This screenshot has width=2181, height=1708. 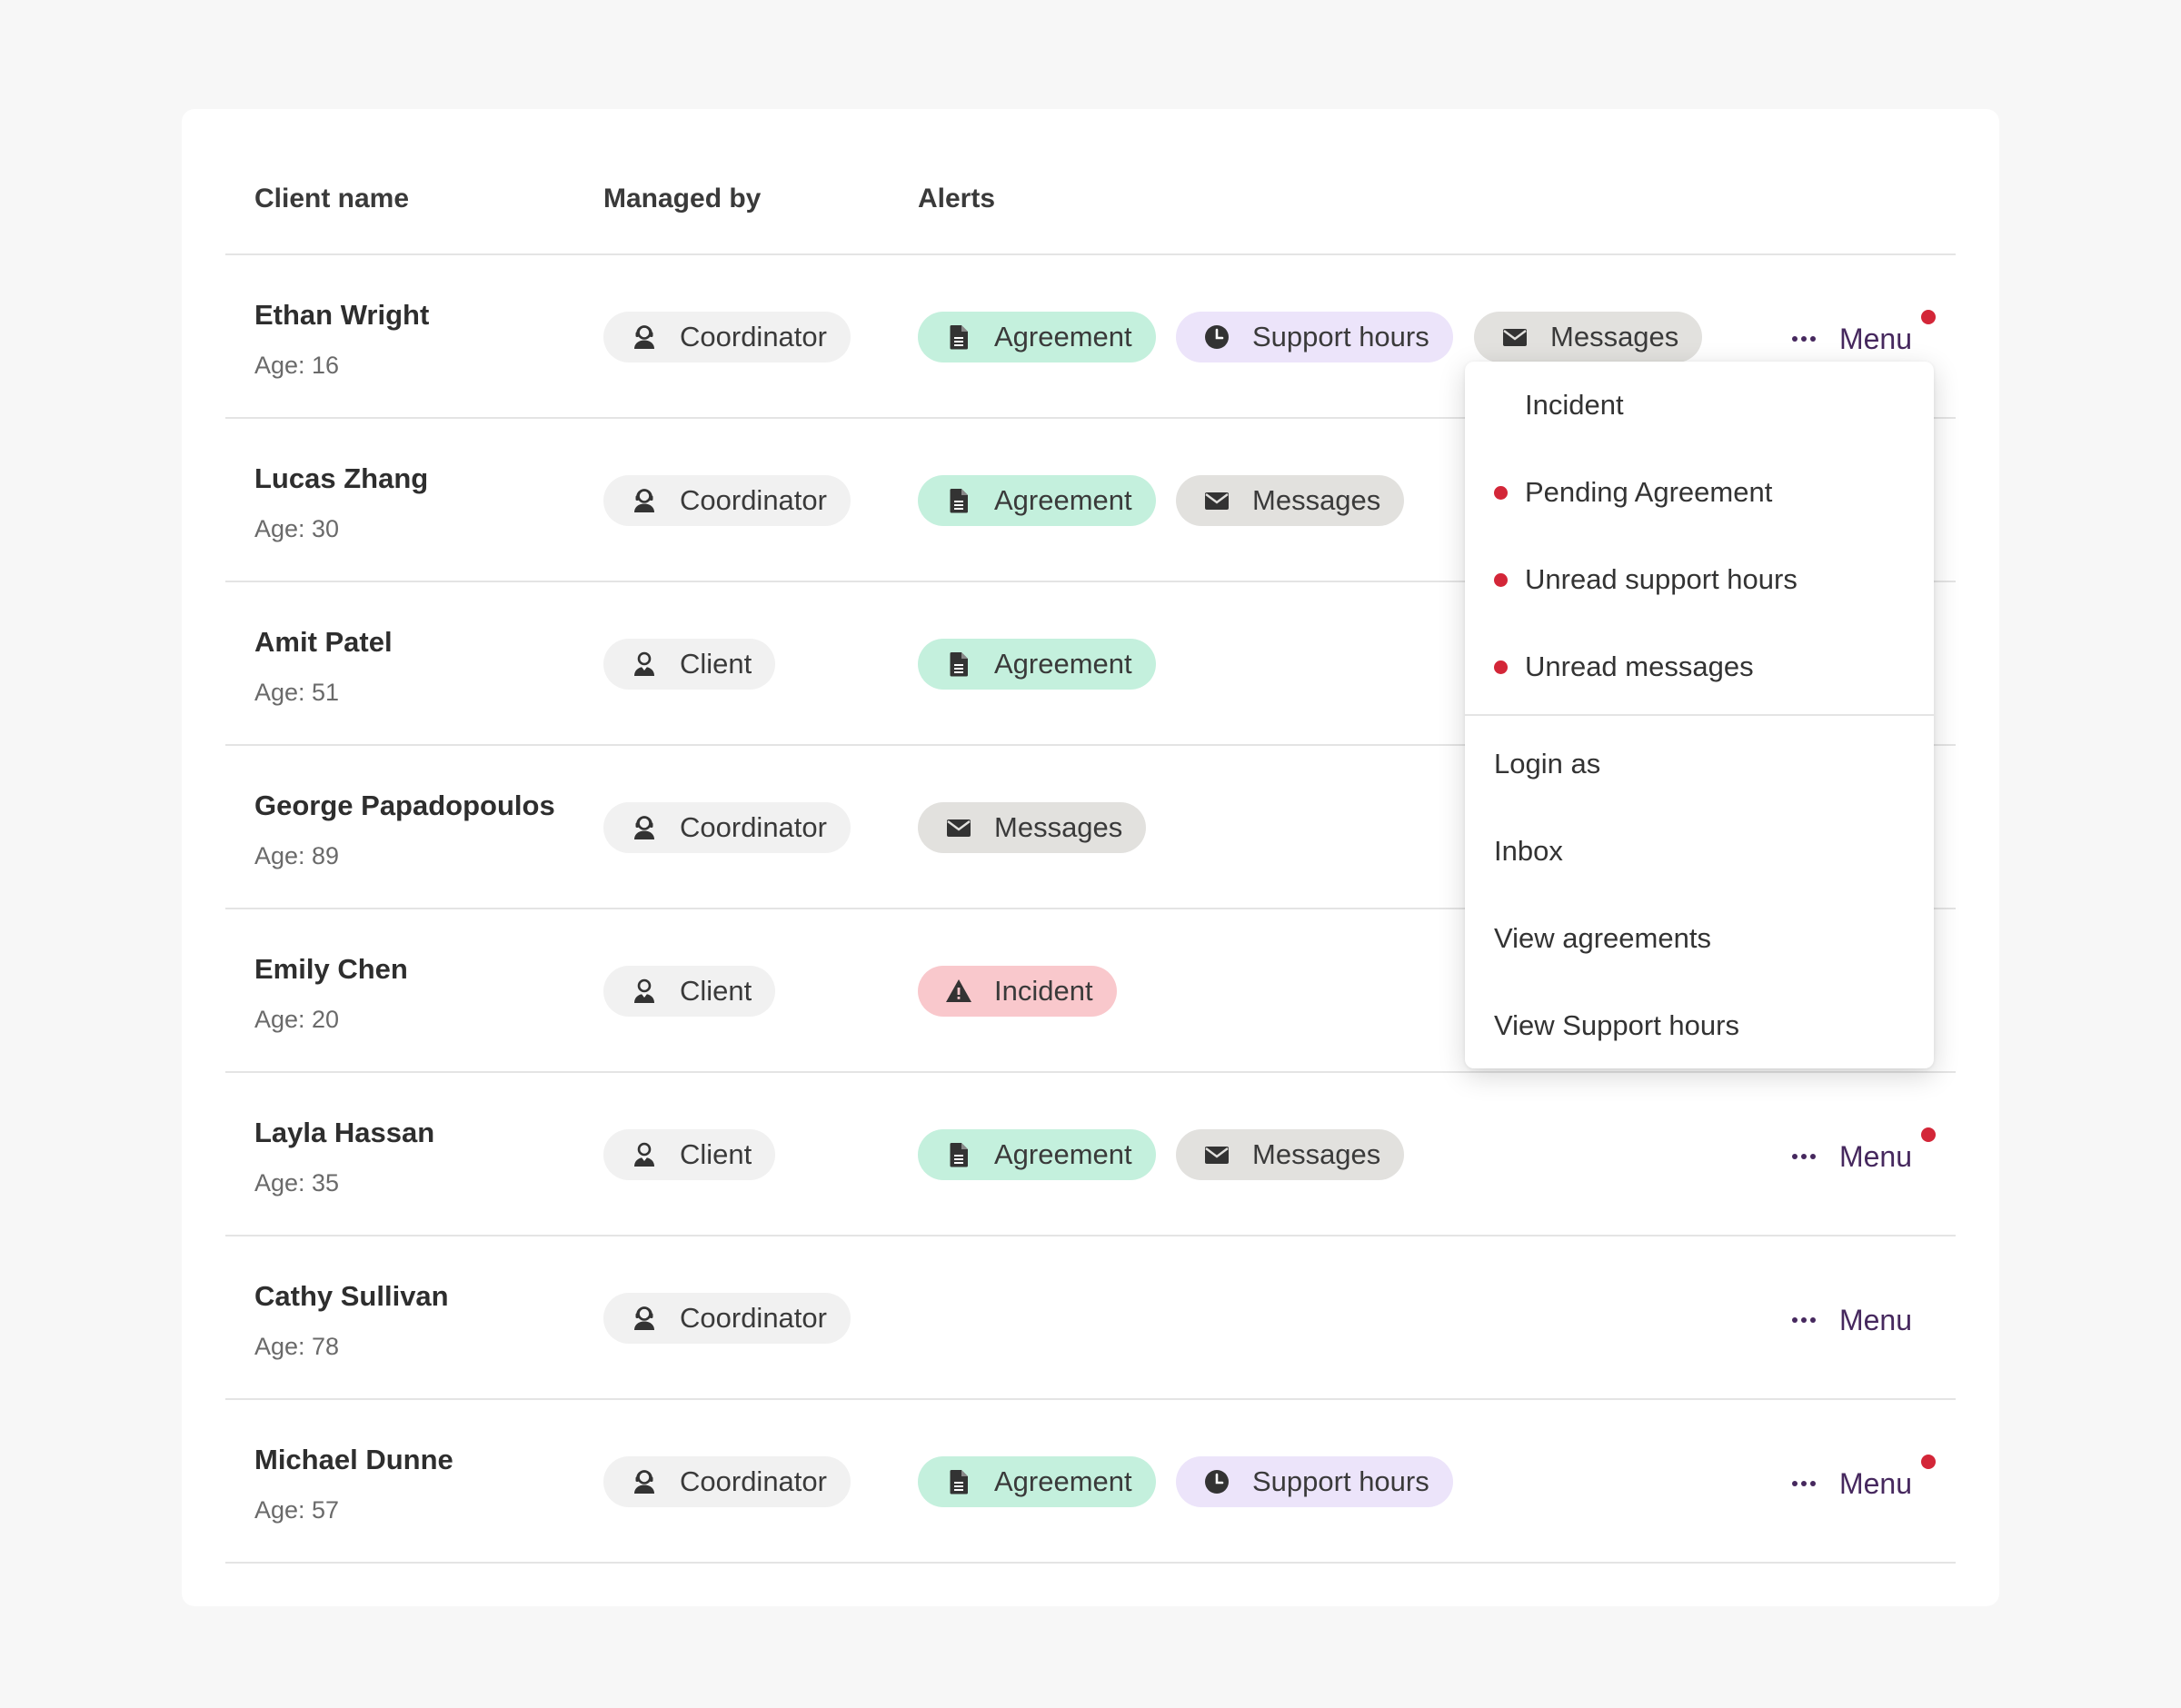 What do you see at coordinates (297, 692) in the screenshot?
I see `client-age: Age: 51` at bounding box center [297, 692].